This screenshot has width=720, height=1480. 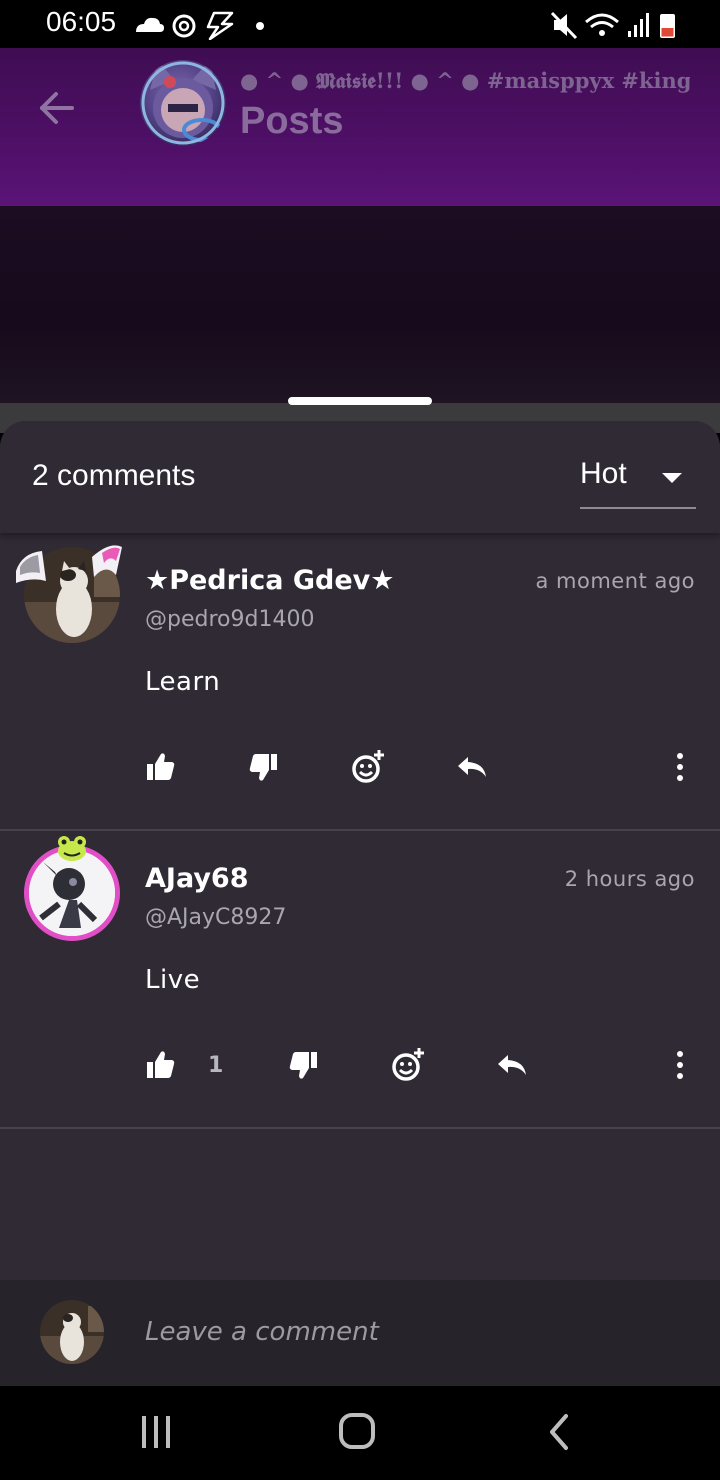 I want to click on comment-timestamp: a moment ago, so click(x=615, y=581).